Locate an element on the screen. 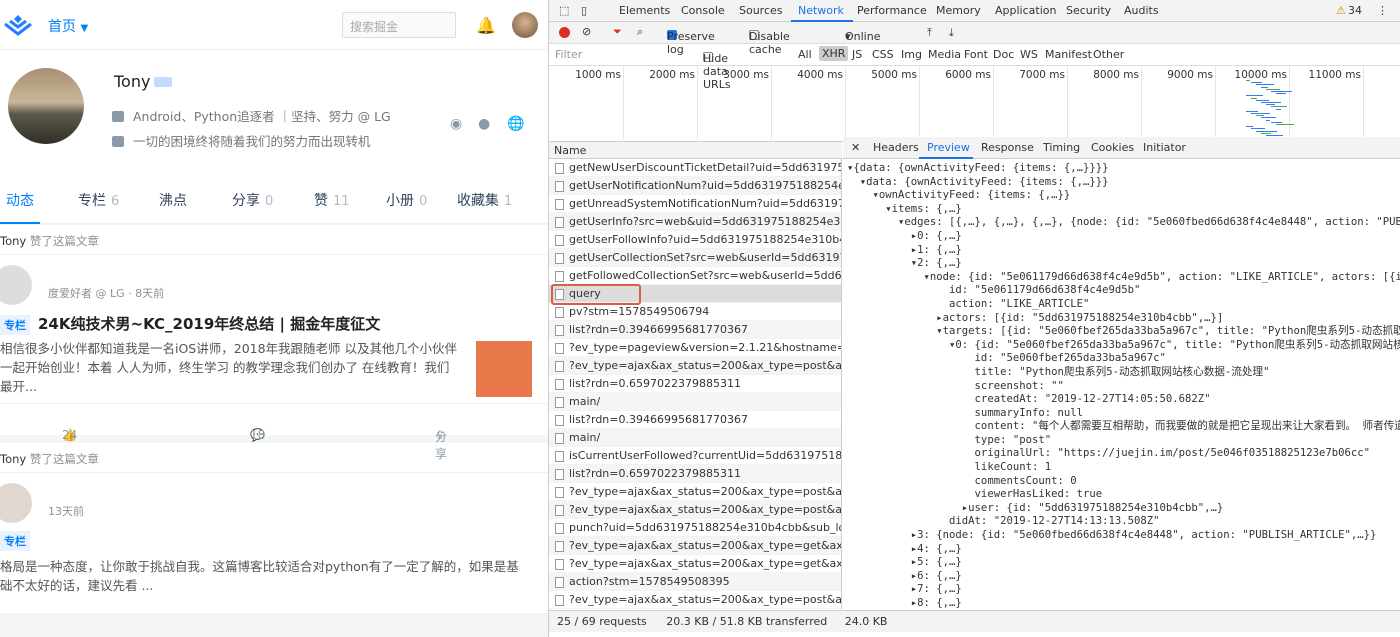 The width and height of the screenshot is (1400, 637). search-icon: ⌕ is located at coordinates (640, 32).